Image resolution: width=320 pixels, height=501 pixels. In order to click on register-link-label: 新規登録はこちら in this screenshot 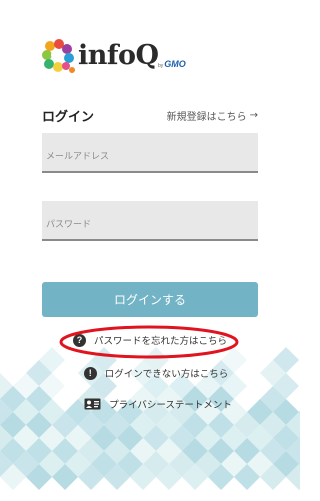, I will do `click(206, 117)`.